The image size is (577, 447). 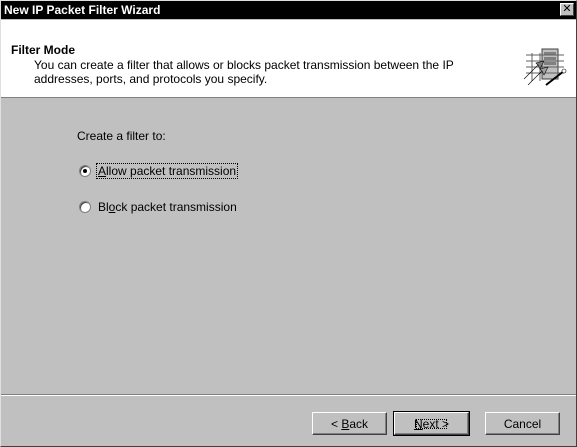 I want to click on close-icon: ✕, so click(x=567, y=9).